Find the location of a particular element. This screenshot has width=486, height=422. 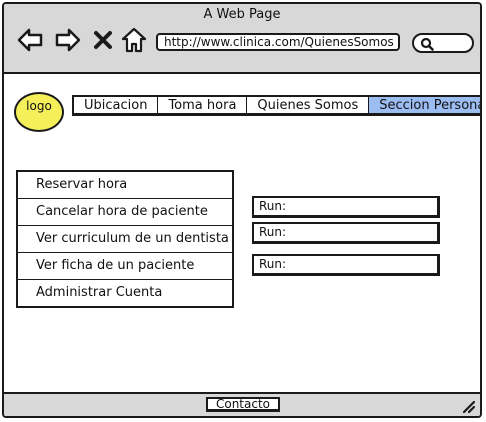

tab-ubicacion: Ubicacion is located at coordinates (116, 105).